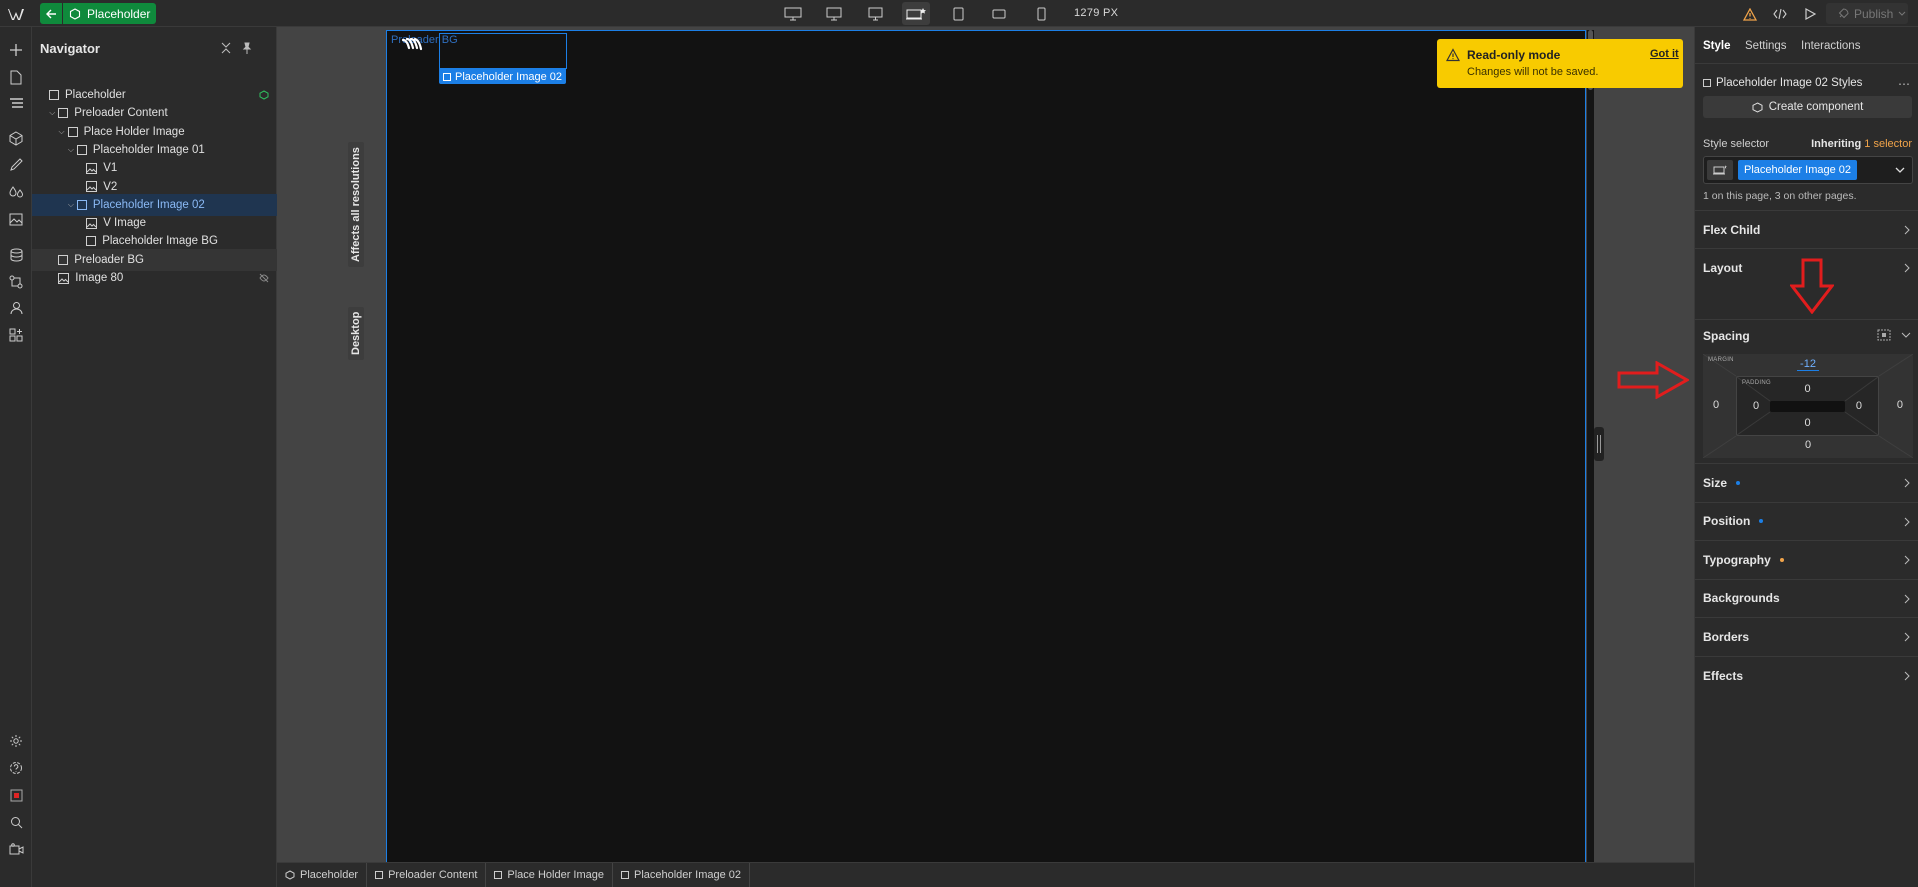  What do you see at coordinates (264, 278) in the screenshot?
I see `eye-hidden-icon` at bounding box center [264, 278].